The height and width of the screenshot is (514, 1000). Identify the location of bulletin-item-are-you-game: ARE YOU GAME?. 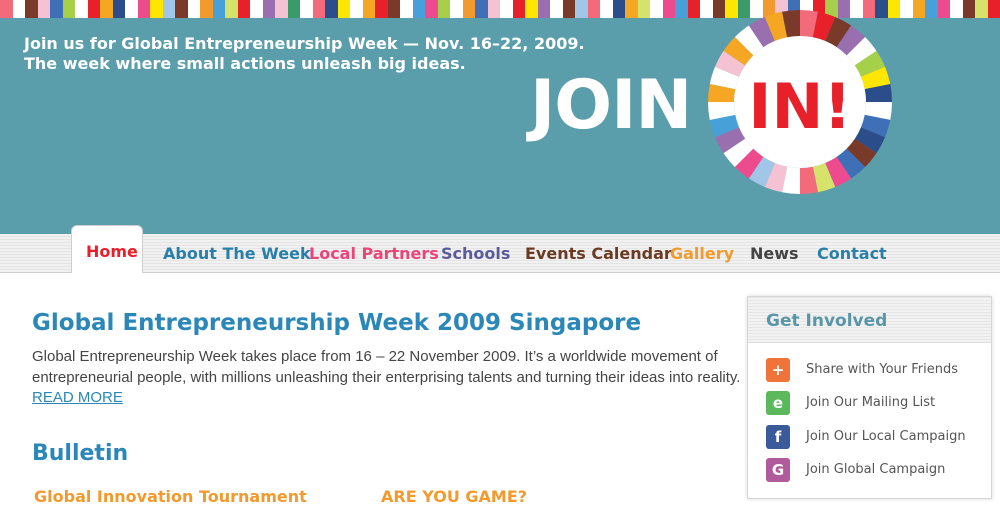
(454, 497).